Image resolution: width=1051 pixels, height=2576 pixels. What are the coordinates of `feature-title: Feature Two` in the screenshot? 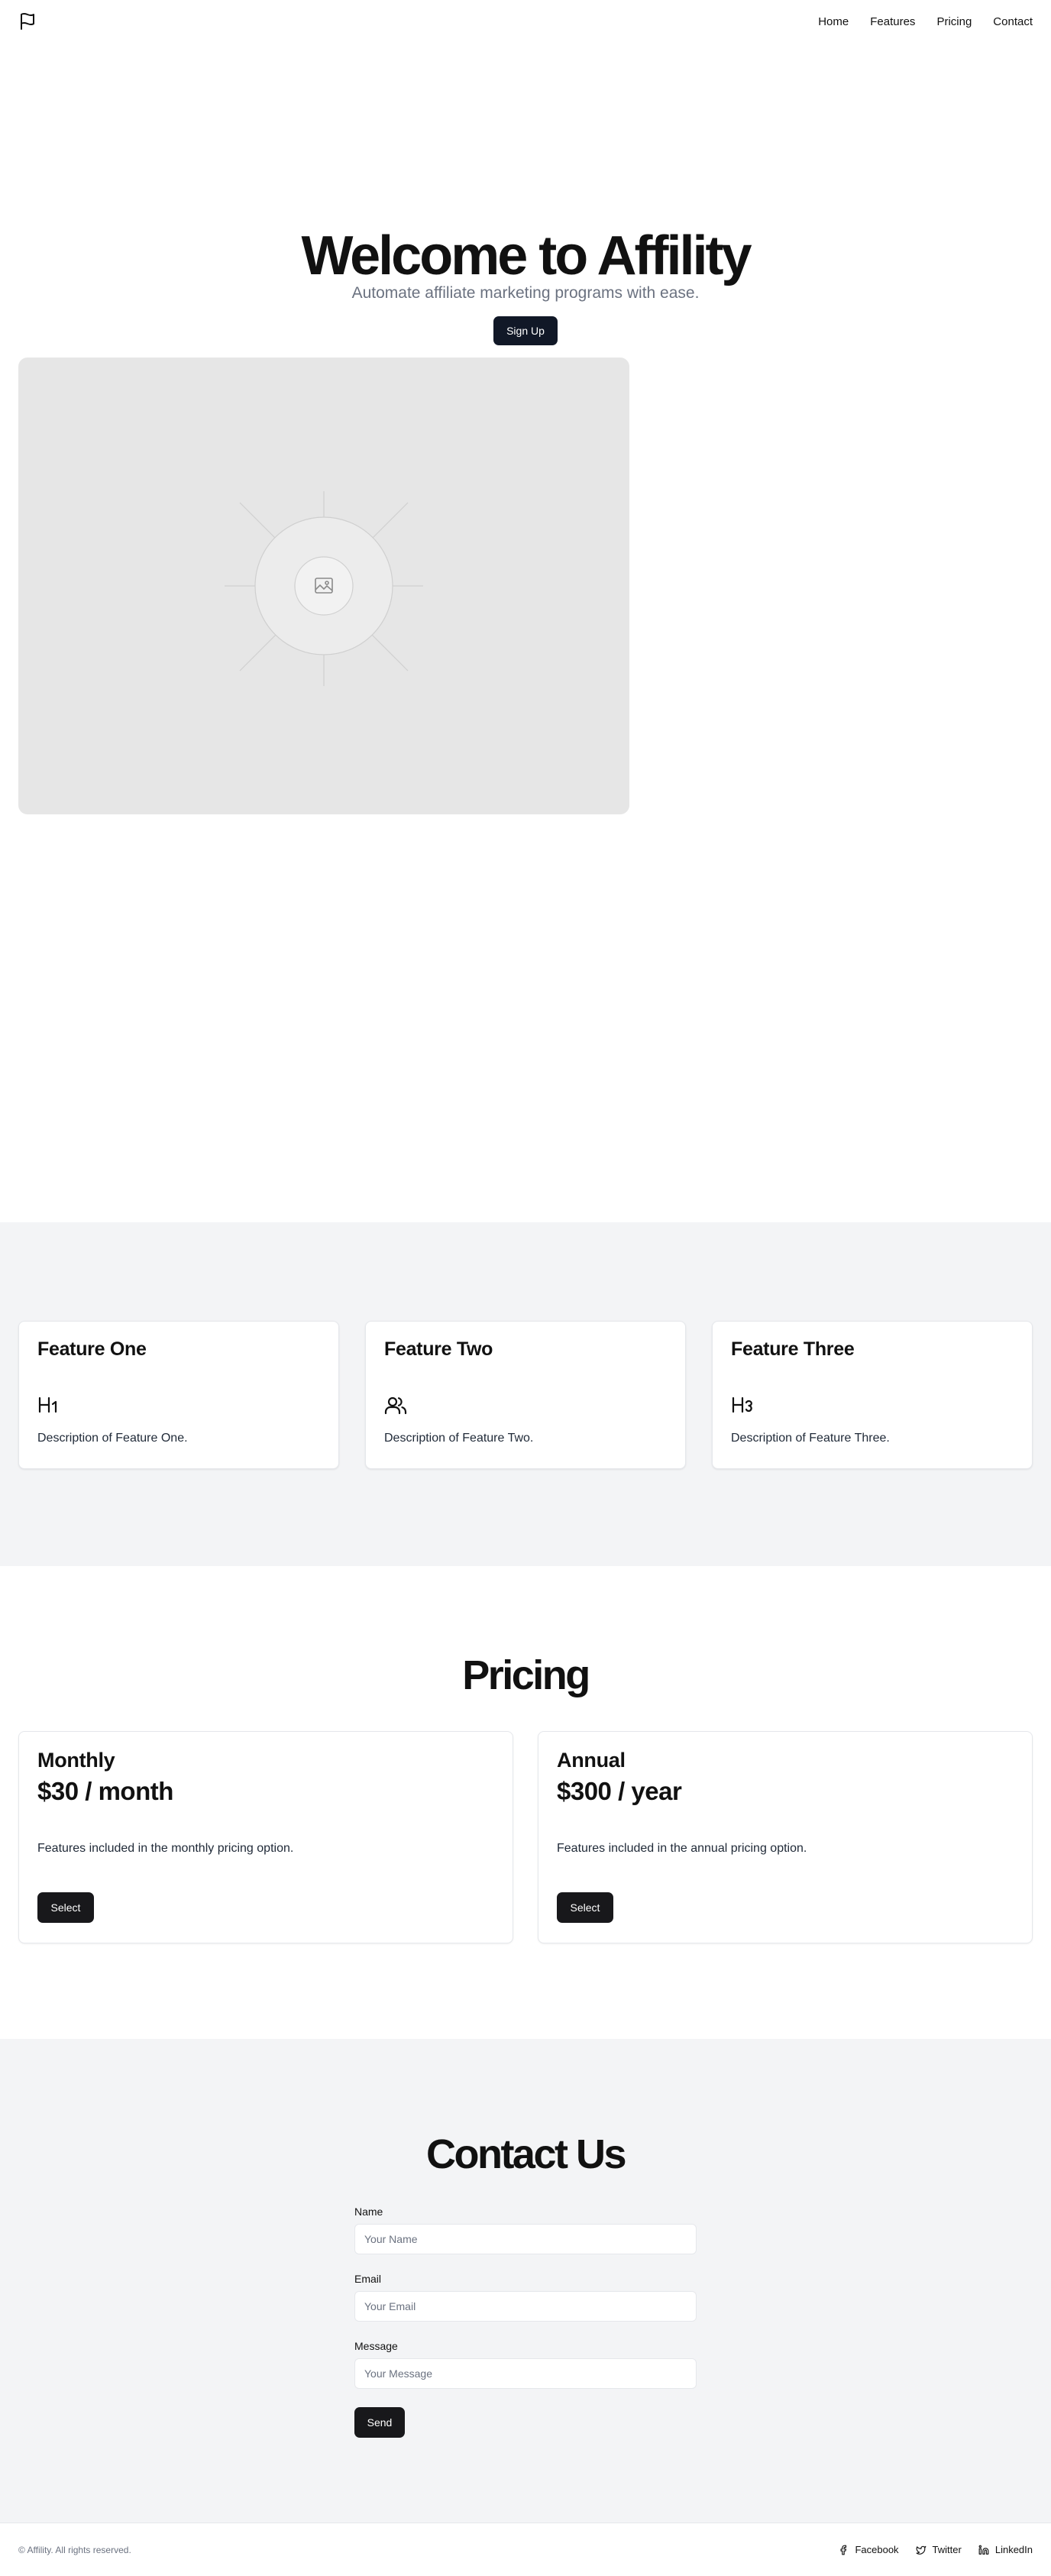 It's located at (438, 1349).